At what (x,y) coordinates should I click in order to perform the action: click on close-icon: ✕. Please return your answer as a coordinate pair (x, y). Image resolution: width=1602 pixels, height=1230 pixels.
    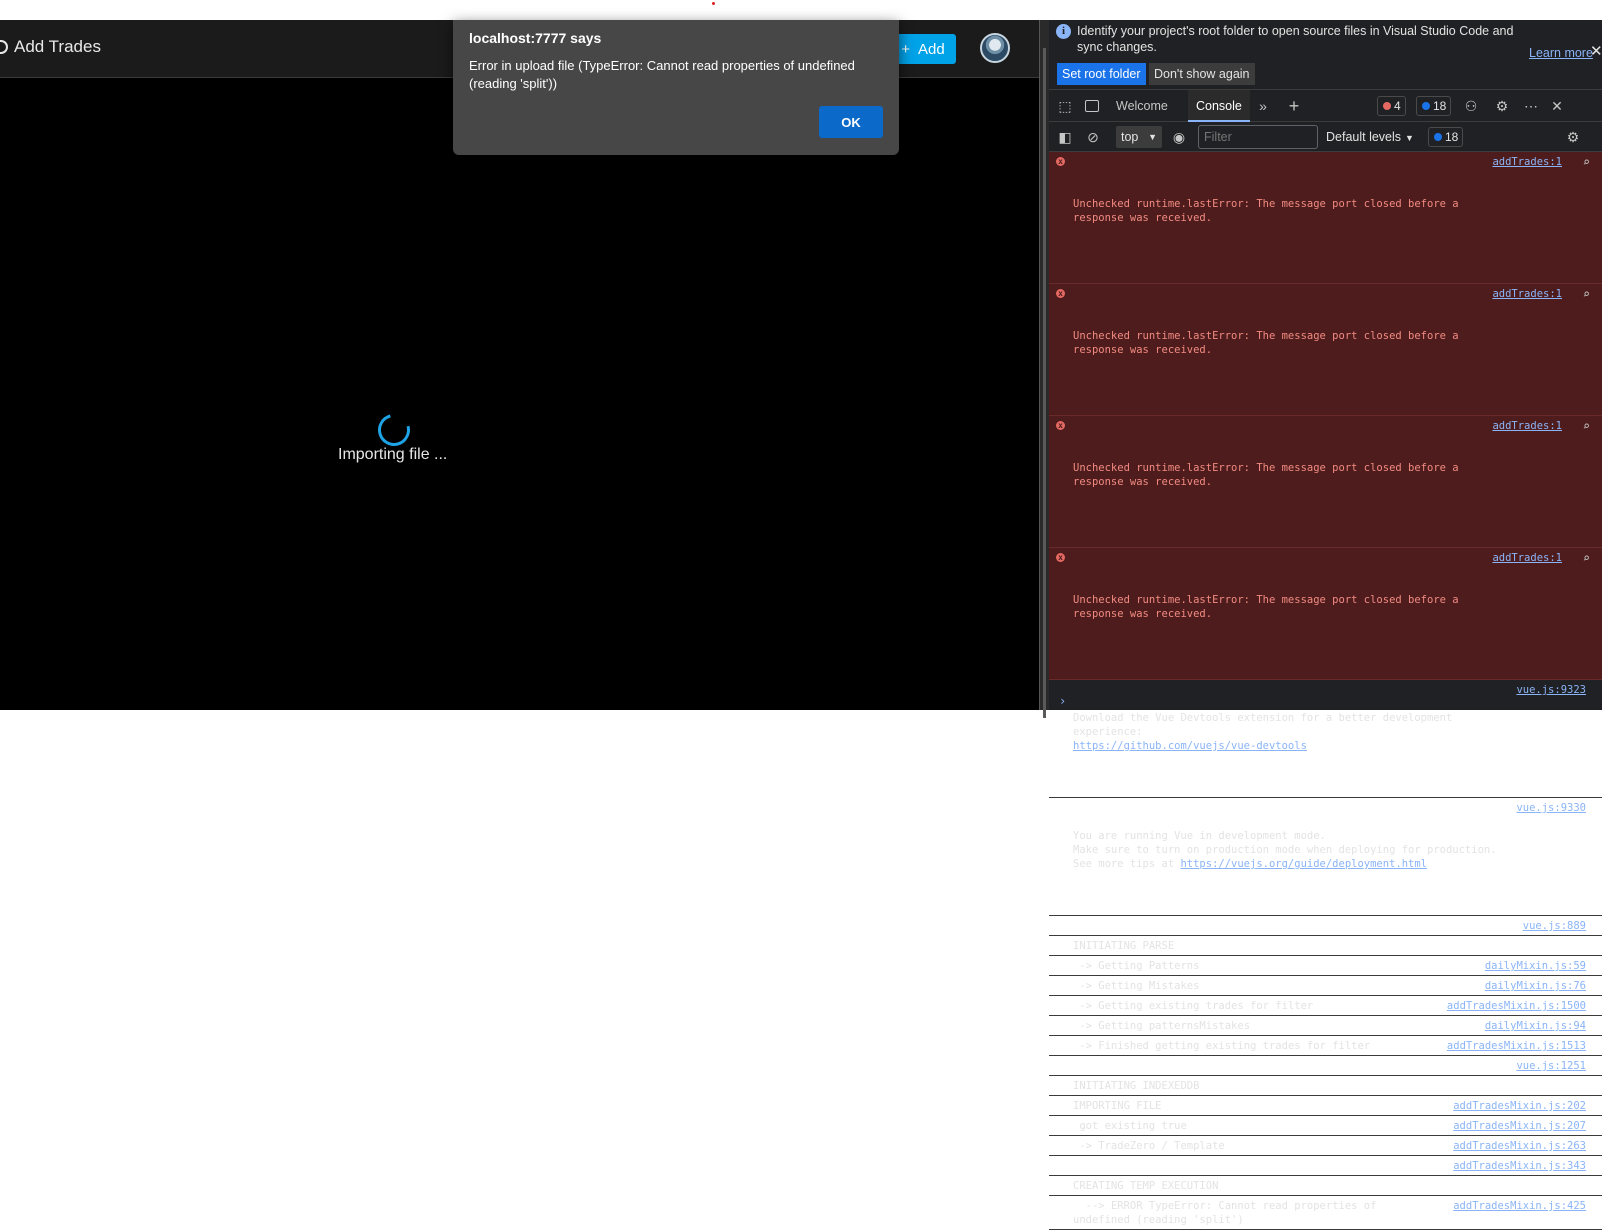
    Looking at the image, I should click on (1596, 51).